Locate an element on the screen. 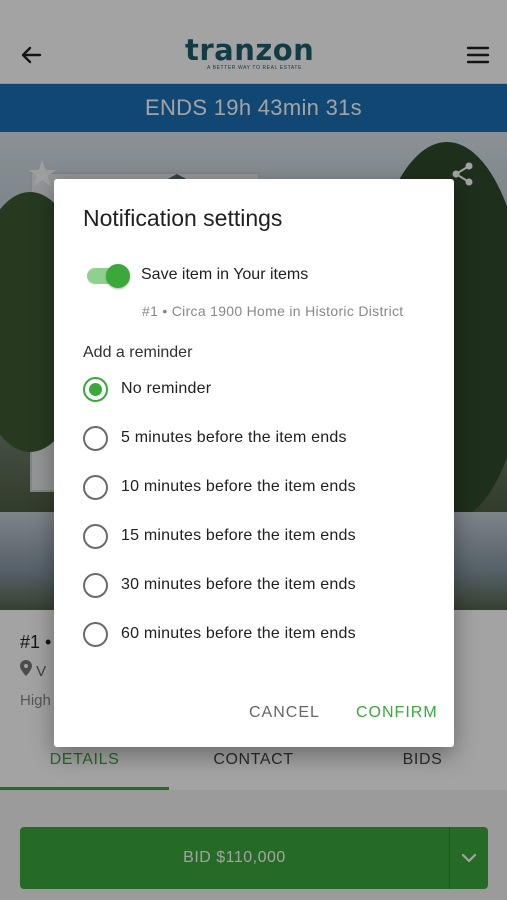 Image resolution: width=507 pixels, height=900 pixels. reminder-option-none: No reminder is located at coordinates (253, 390).